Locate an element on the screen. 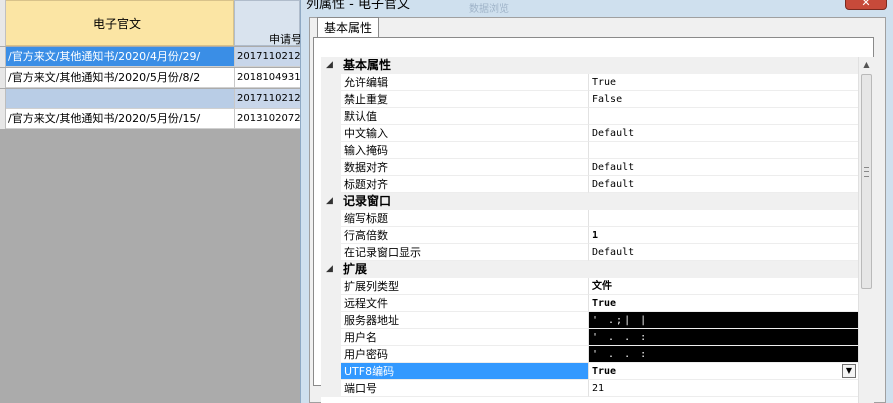 This screenshot has height=403, width=893. property-value: 文件 is located at coordinates (723, 286).